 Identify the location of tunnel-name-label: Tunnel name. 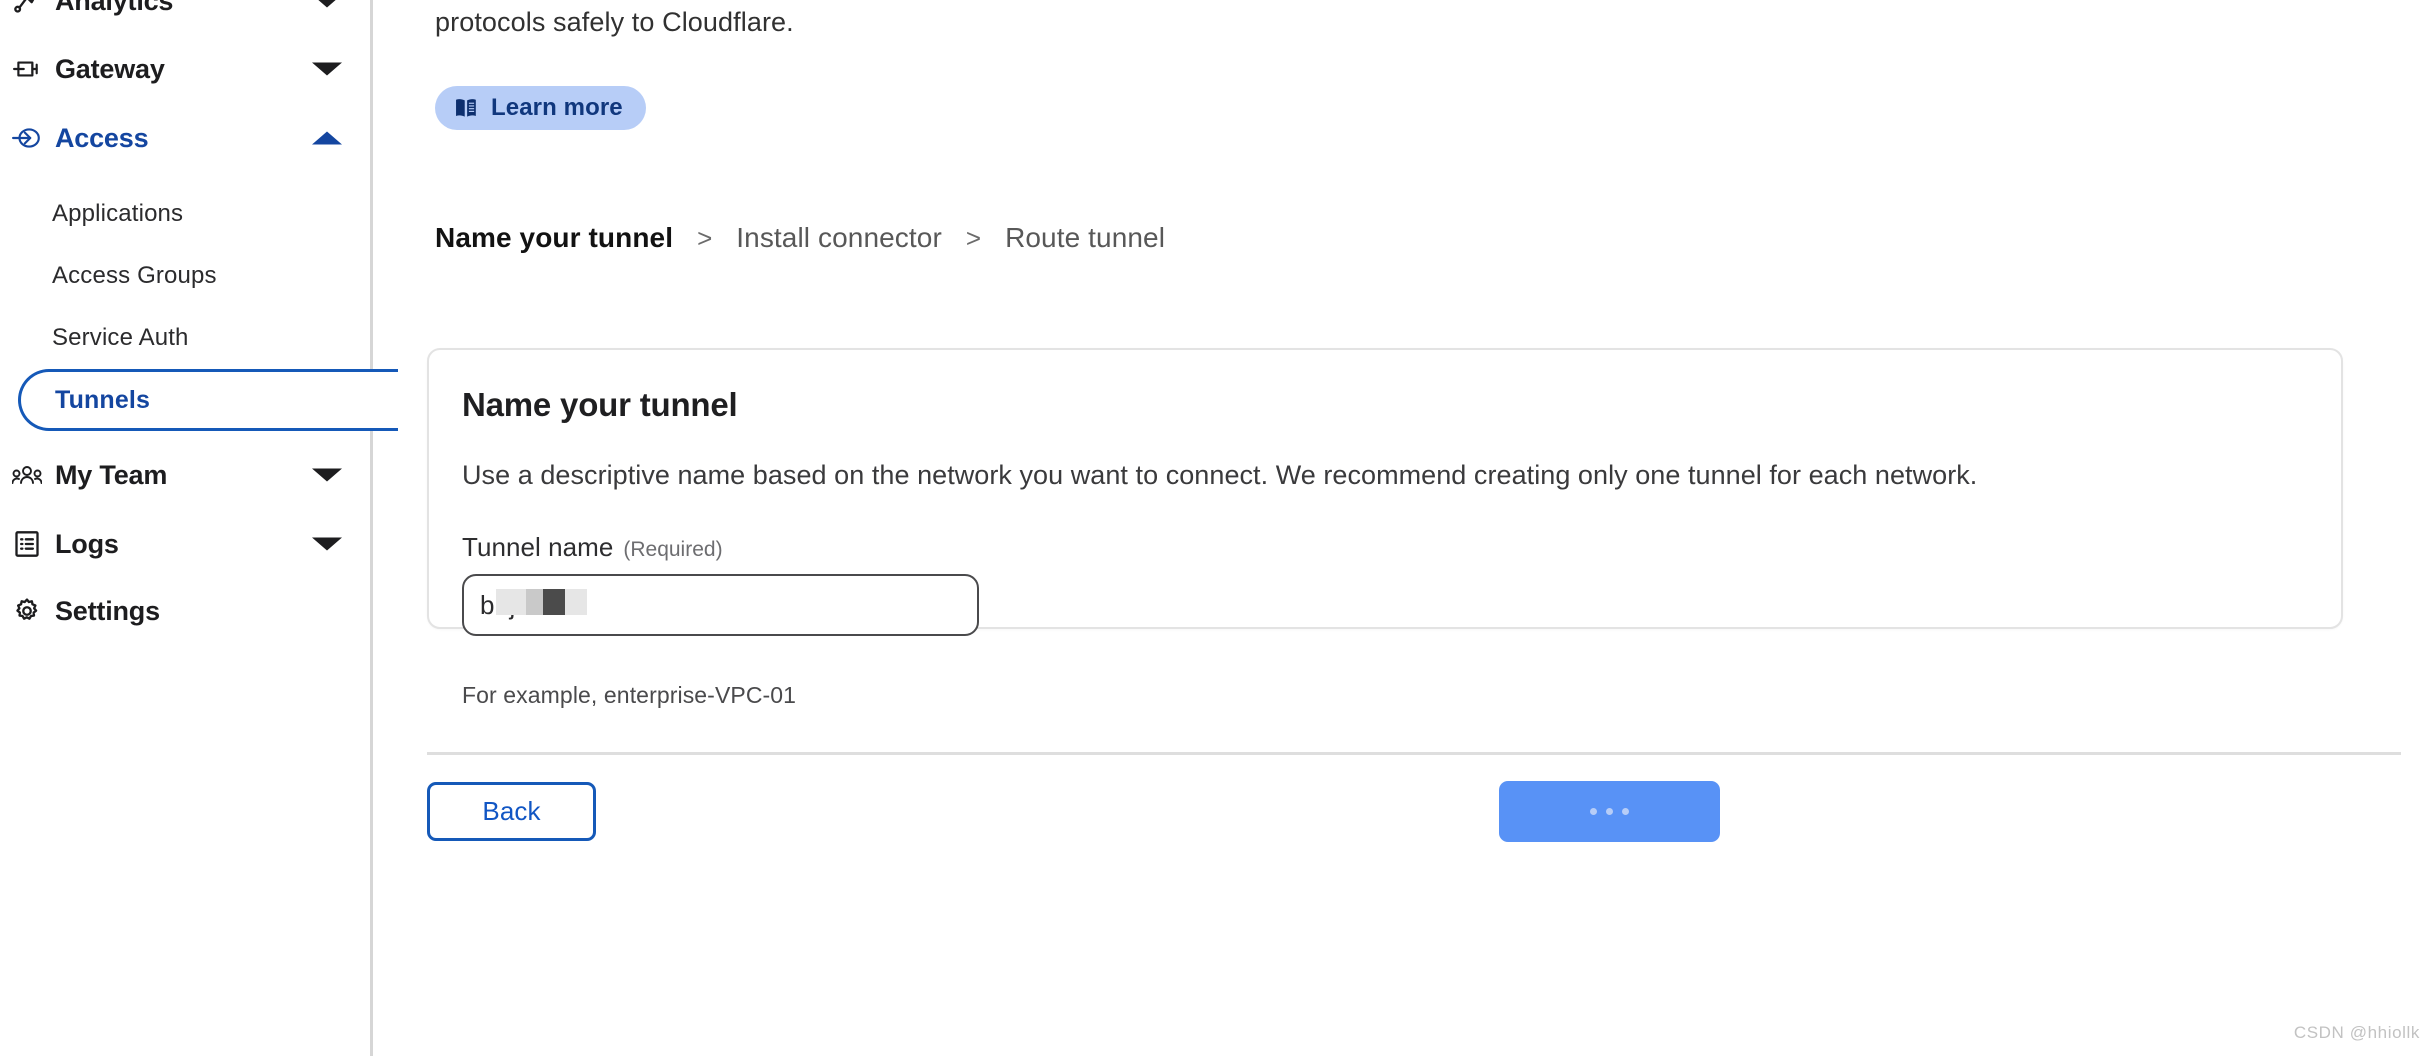
(538, 547).